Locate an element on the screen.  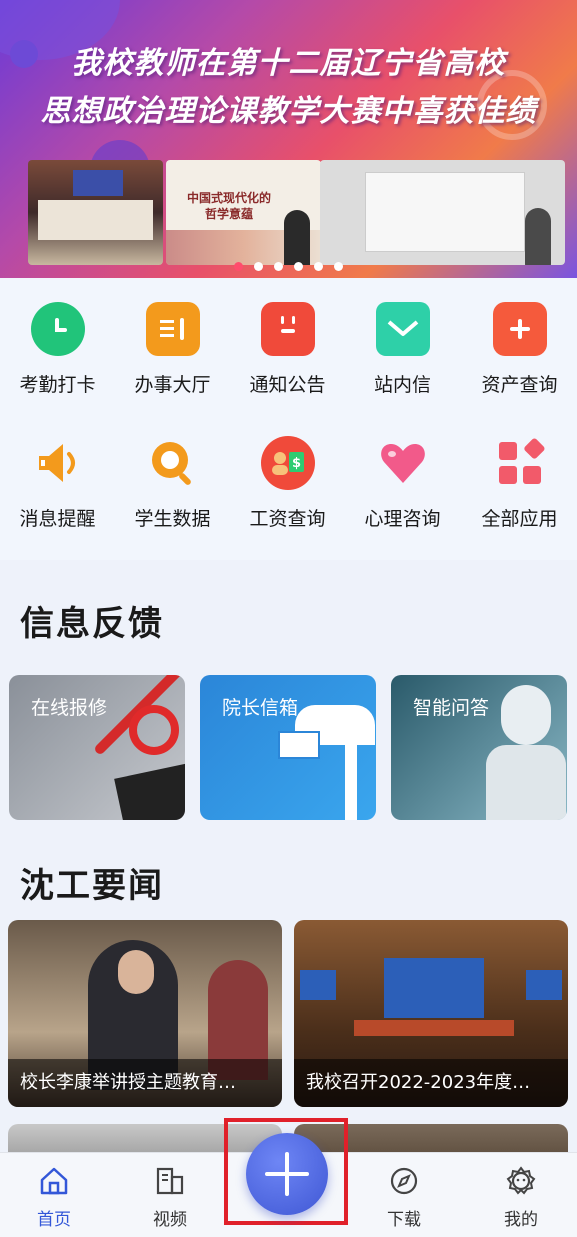
apps-grid-icon is located at coordinates (520, 463).